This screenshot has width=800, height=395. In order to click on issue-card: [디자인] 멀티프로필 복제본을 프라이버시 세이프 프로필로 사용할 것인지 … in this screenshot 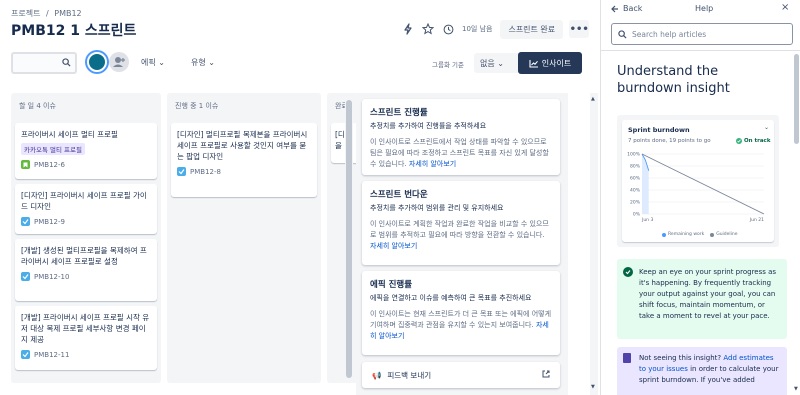, I will do `click(244, 160)`.